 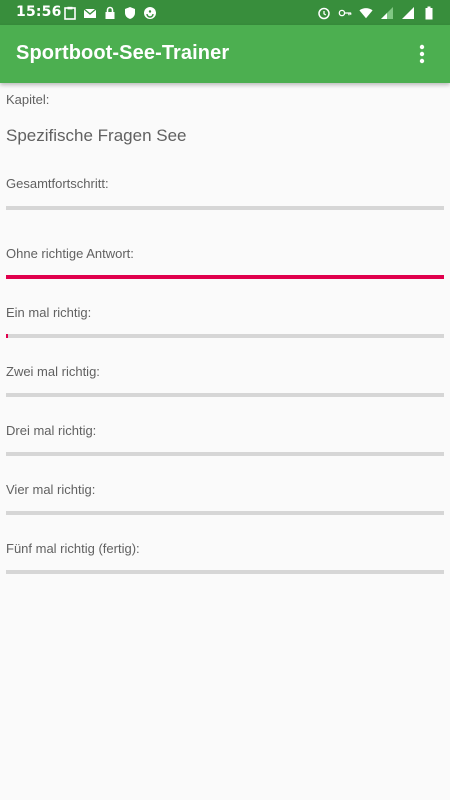 I want to click on chapter-label: Kapitel:, so click(x=28, y=99).